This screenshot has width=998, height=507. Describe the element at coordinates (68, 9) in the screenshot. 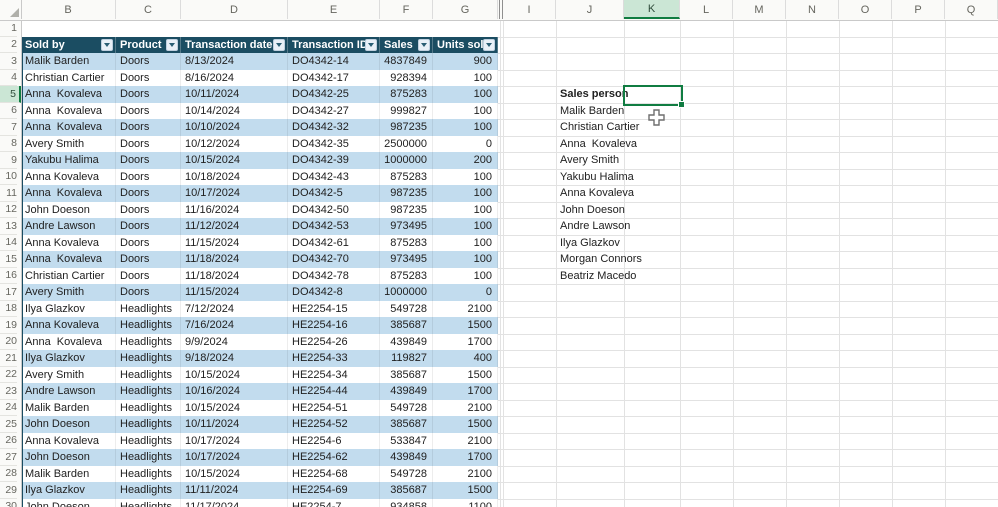

I see `column-header-B: B` at that location.